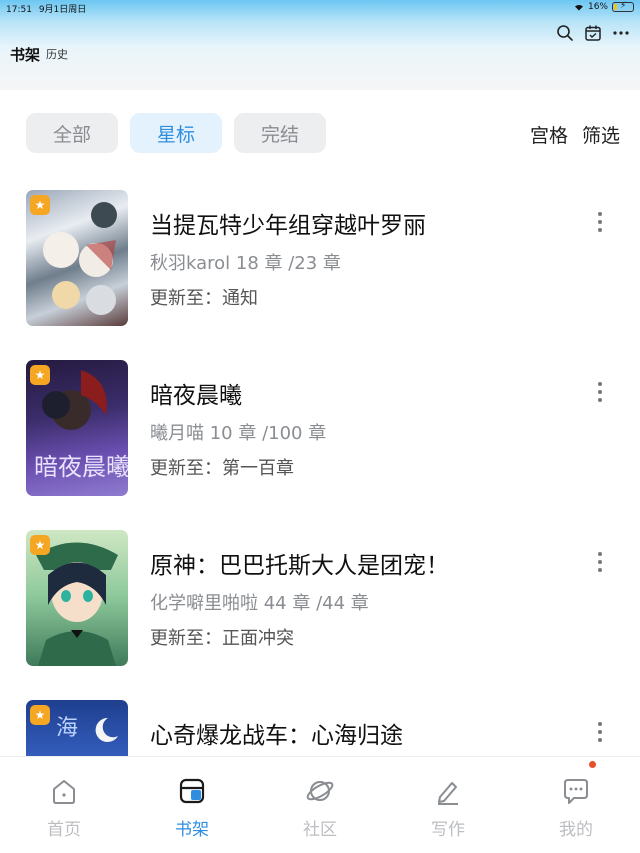 The width and height of the screenshot is (640, 853). What do you see at coordinates (621, 33) in the screenshot?
I see `more-horizontal-icon` at bounding box center [621, 33].